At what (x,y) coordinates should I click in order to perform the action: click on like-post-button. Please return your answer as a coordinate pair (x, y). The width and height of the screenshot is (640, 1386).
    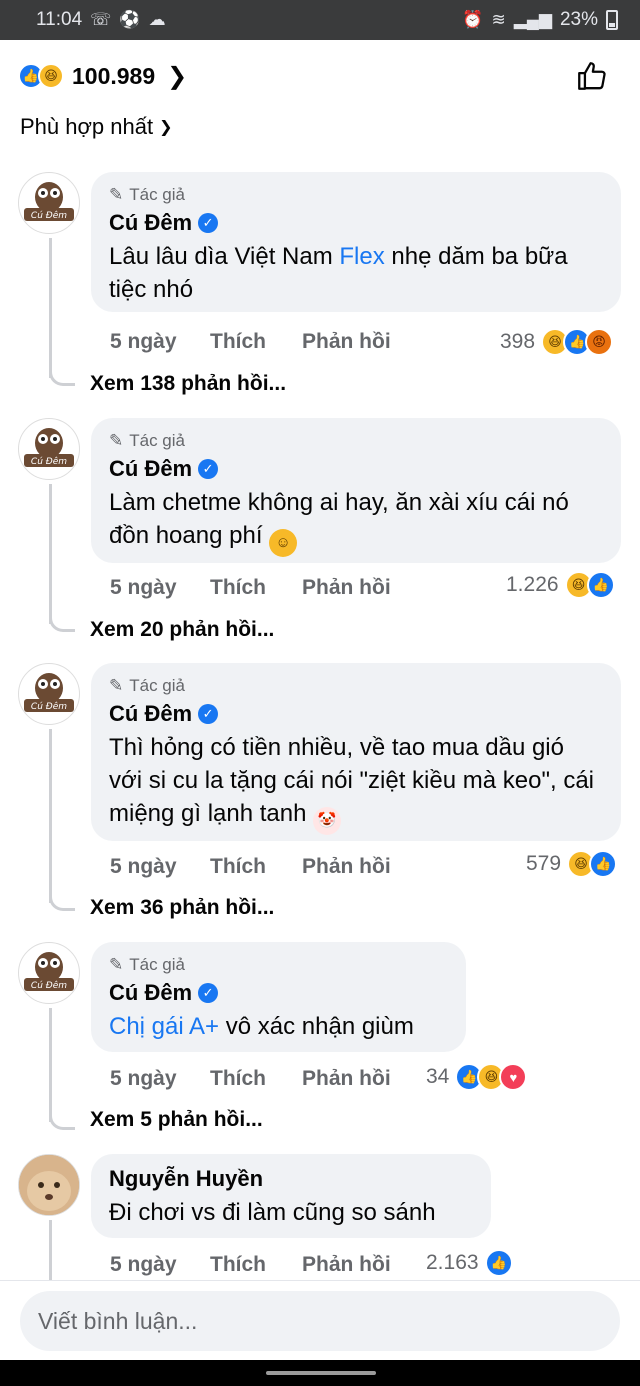
    Looking at the image, I should click on (592, 76).